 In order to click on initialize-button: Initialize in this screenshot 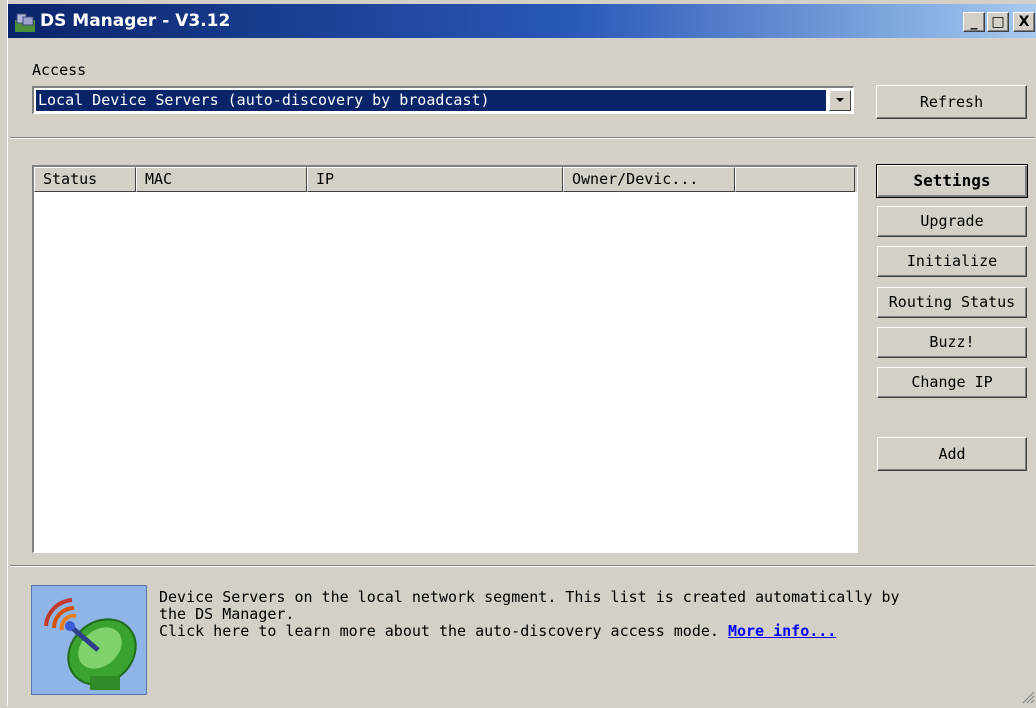, I will do `click(952, 261)`.